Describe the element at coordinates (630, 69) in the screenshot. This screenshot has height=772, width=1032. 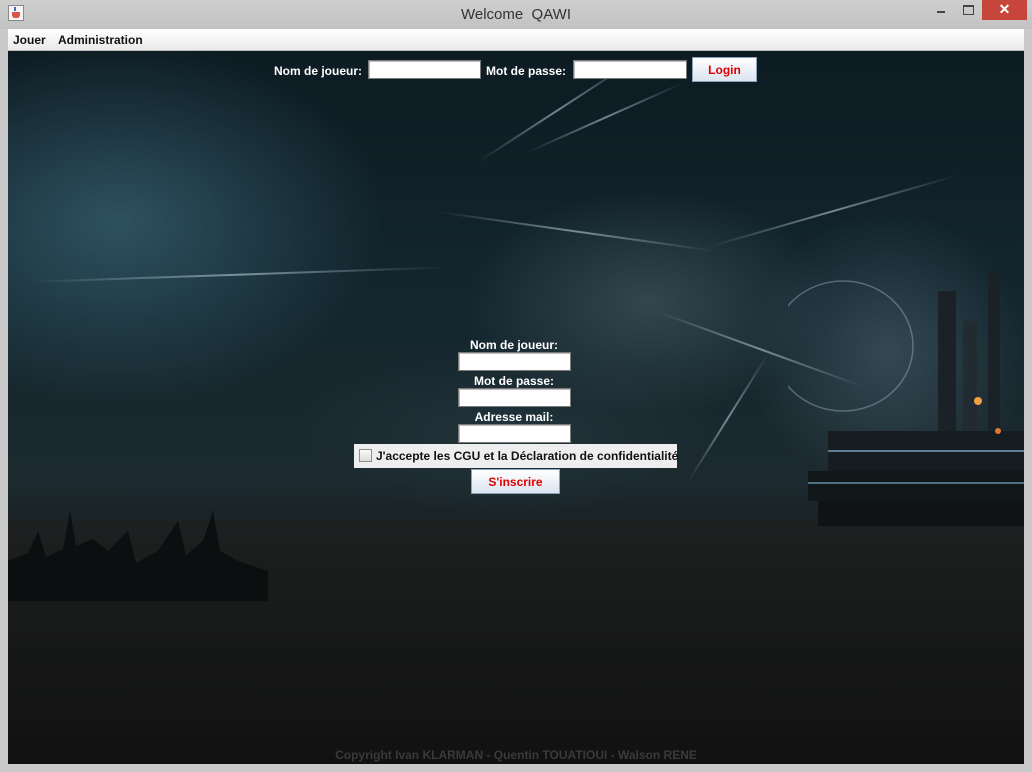
I see `login-password-input` at that location.